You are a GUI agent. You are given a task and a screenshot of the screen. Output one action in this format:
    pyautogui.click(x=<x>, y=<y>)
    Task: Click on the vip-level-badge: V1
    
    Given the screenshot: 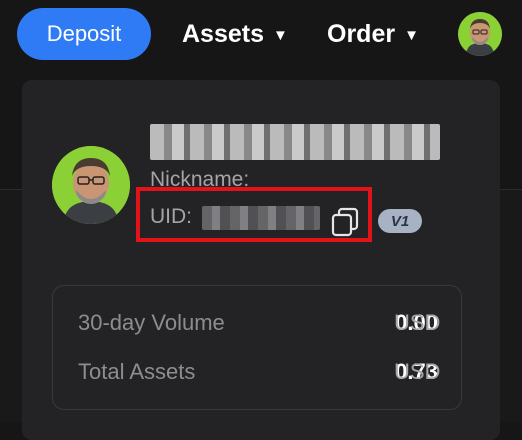 What is the action you would take?
    pyautogui.click(x=400, y=221)
    